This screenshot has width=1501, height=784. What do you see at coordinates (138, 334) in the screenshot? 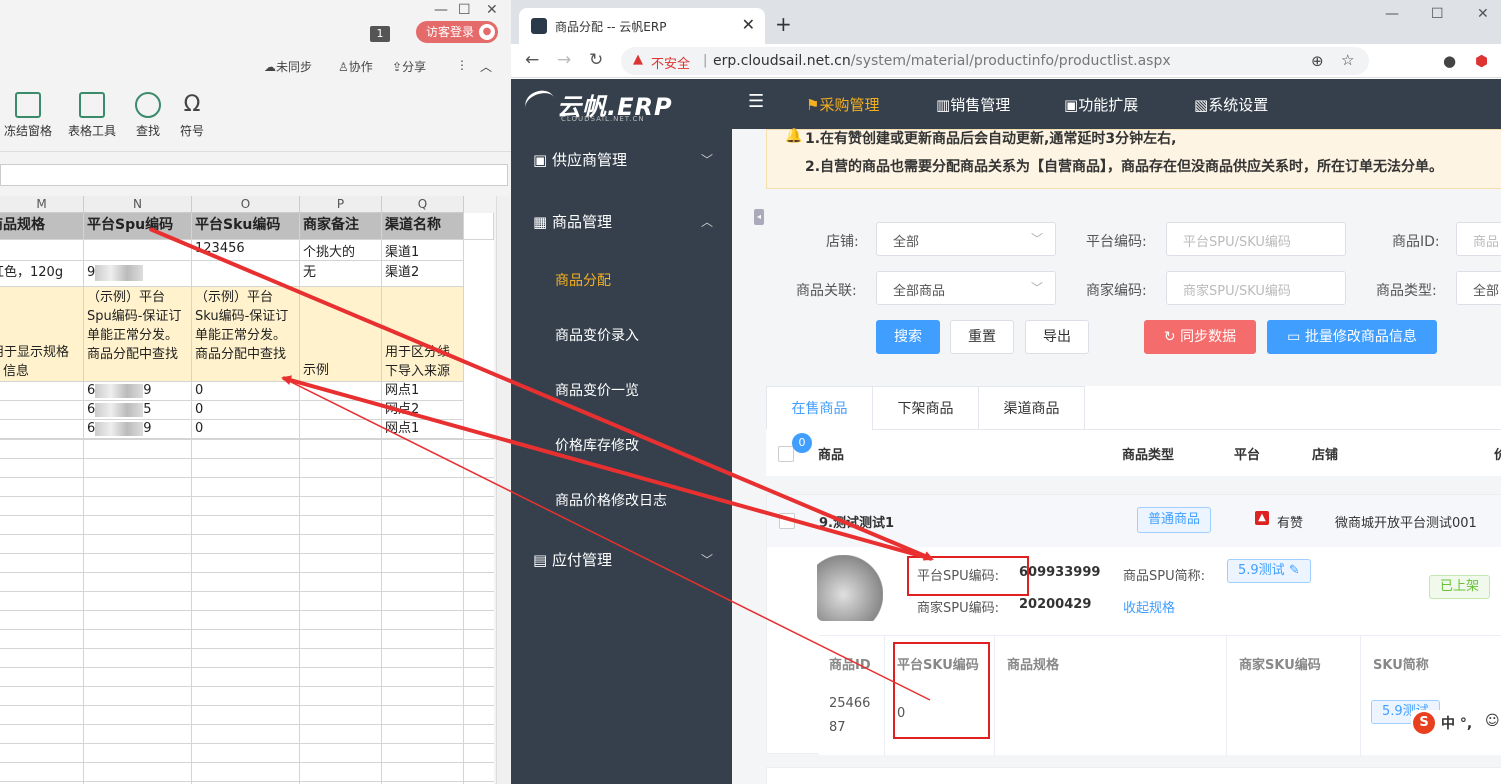
I see `example-cell: （示例）平台Spu编码-保证订单能正常分发。商品分配中查找` at bounding box center [138, 334].